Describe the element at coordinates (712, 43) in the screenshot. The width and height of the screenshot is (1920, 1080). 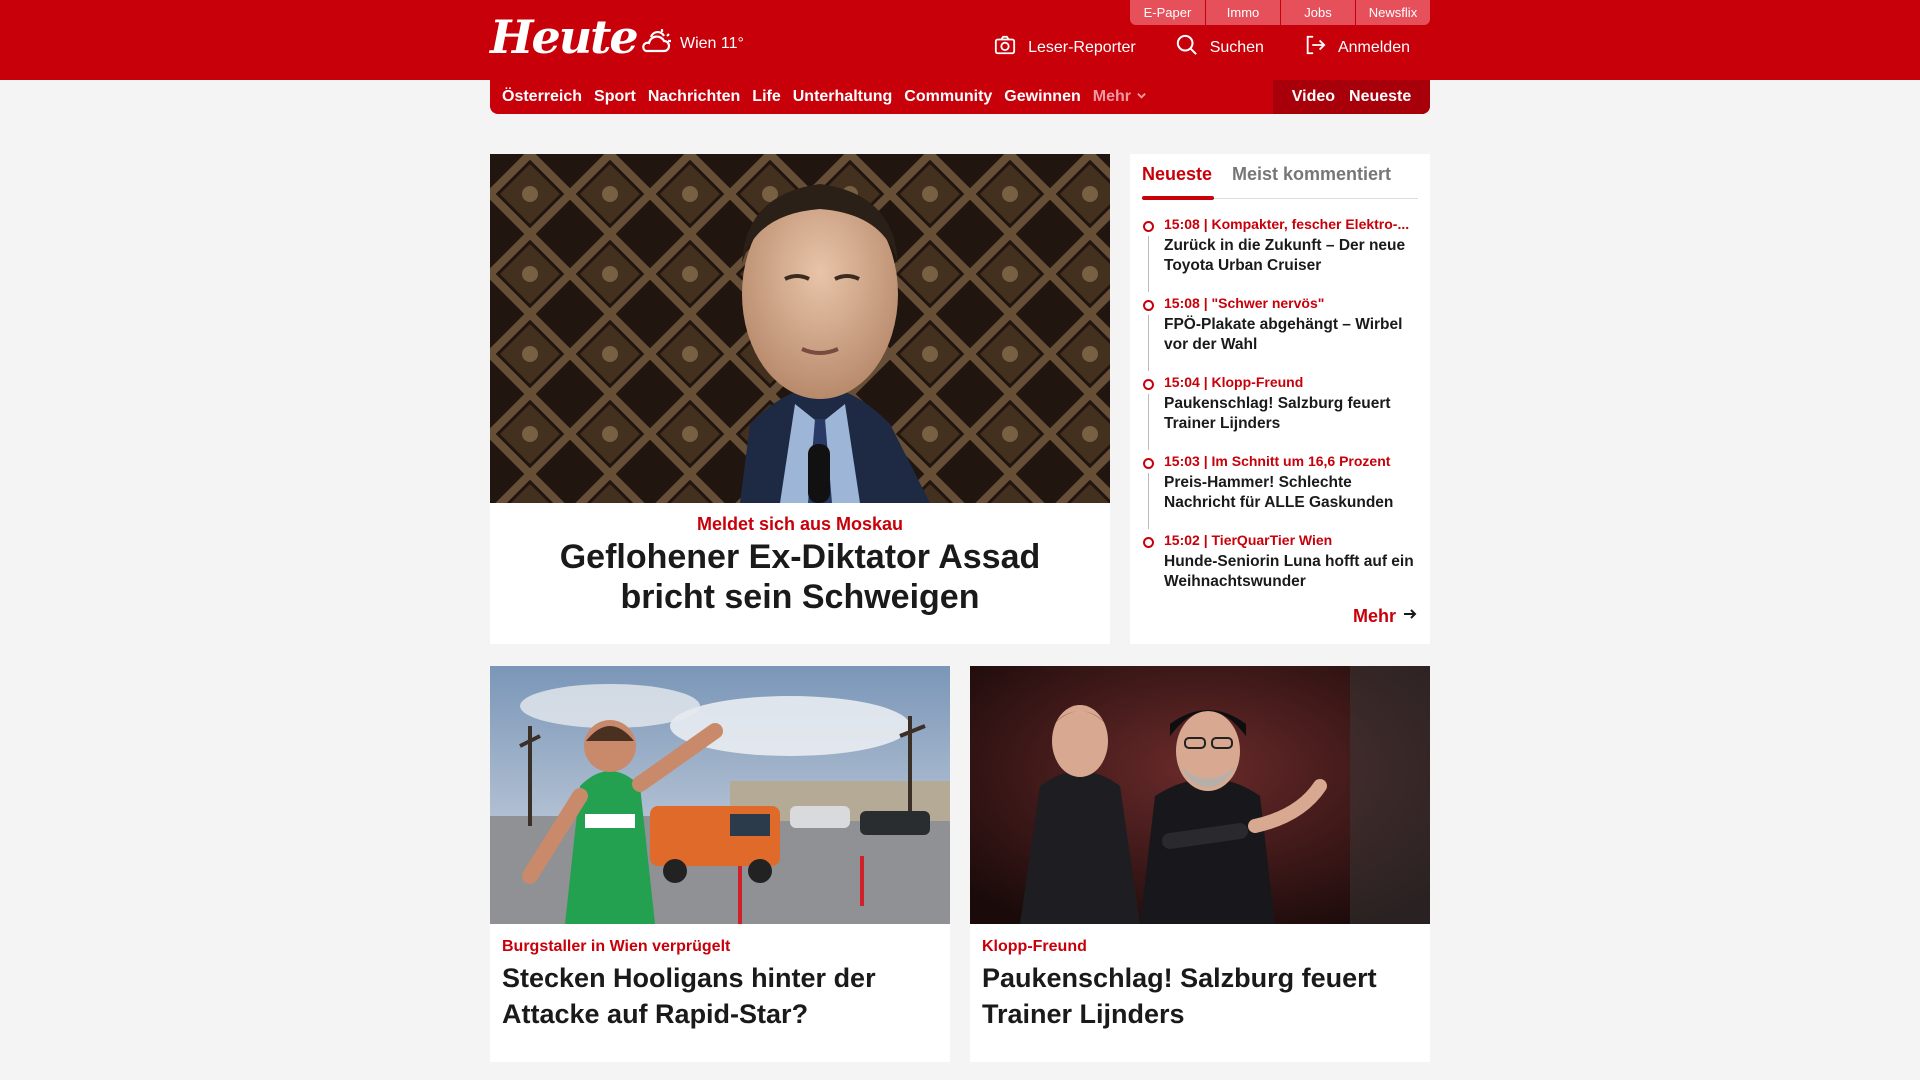
I see `weather-text: Wien 11°` at that location.